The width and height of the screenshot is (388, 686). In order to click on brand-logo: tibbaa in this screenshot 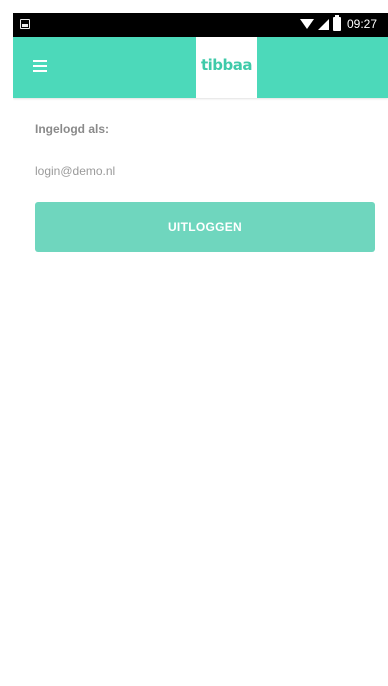, I will do `click(226, 67)`.